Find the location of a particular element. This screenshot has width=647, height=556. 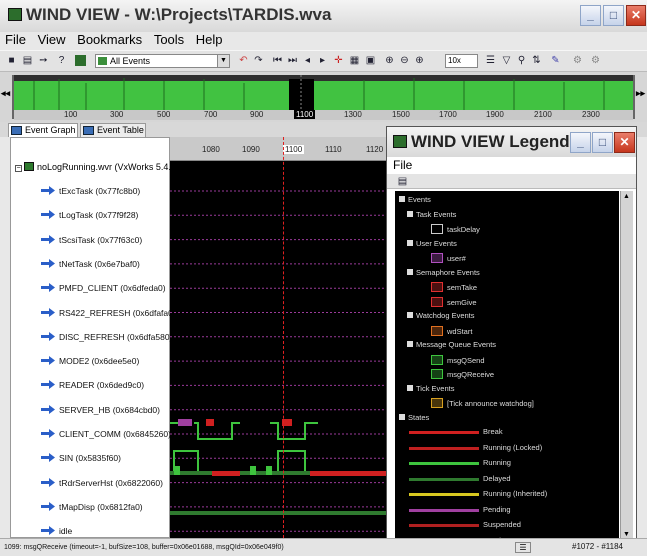

legend-menu-file: File is located at coordinates (511, 165).